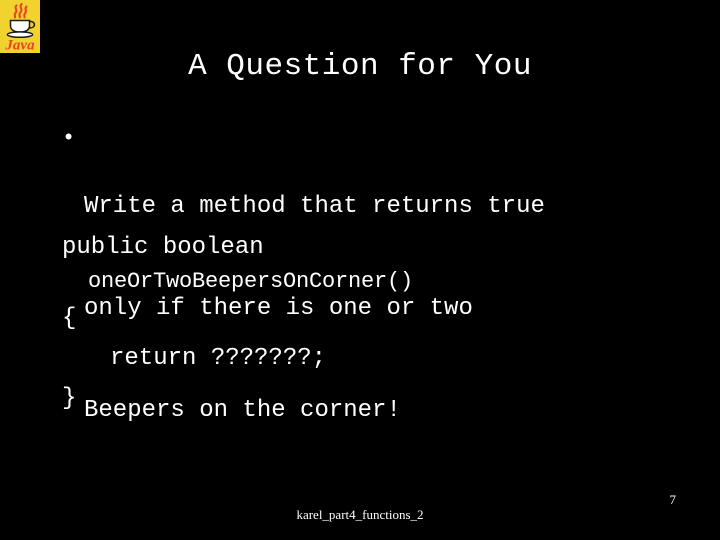 The height and width of the screenshot is (540, 720). Describe the element at coordinates (251, 281) in the screenshot. I see `code-line-signature: oneOrTwoBeepersOnCorner()` at that location.